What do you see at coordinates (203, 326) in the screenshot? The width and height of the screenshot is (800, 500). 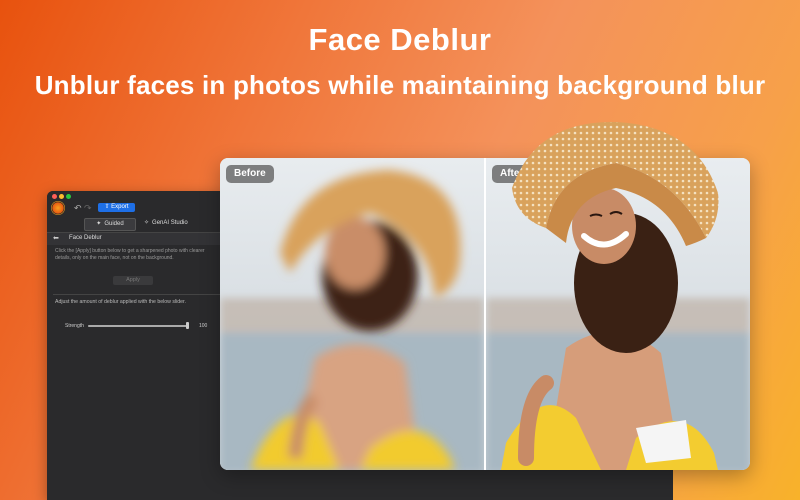 I see `strength-value: 100` at bounding box center [203, 326].